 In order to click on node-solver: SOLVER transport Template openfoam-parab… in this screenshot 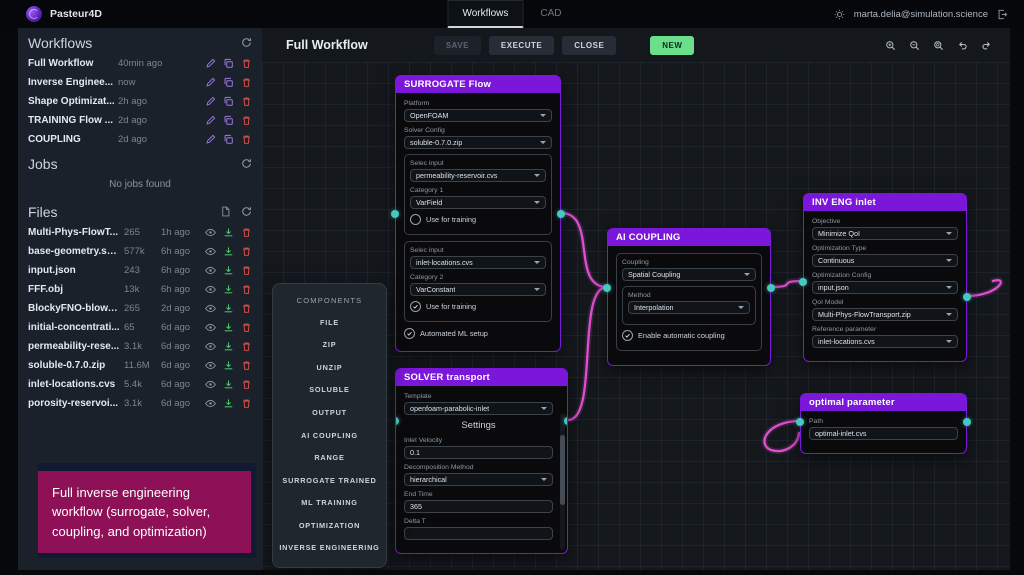, I will do `click(481, 461)`.